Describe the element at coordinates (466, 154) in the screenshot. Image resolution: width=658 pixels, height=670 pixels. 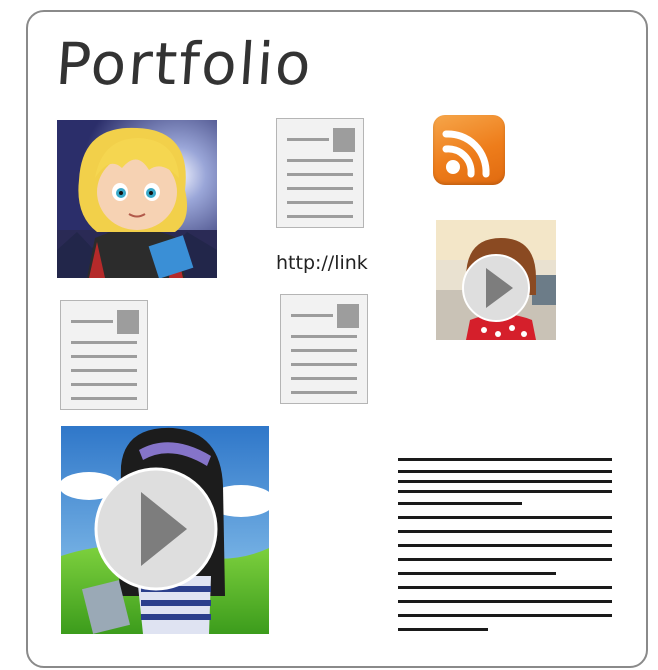
I see `rss-glyph` at that location.